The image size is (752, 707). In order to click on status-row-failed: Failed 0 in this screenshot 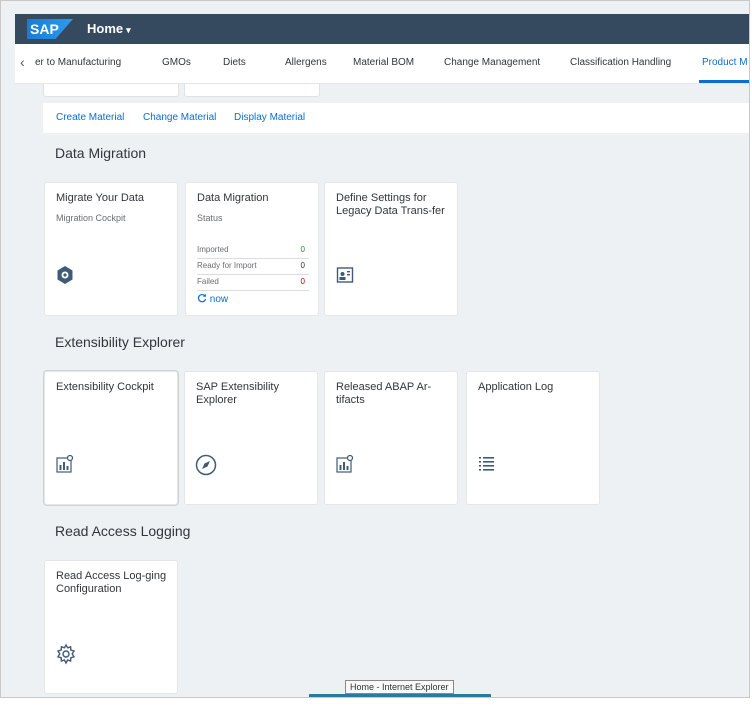, I will do `click(253, 283)`.